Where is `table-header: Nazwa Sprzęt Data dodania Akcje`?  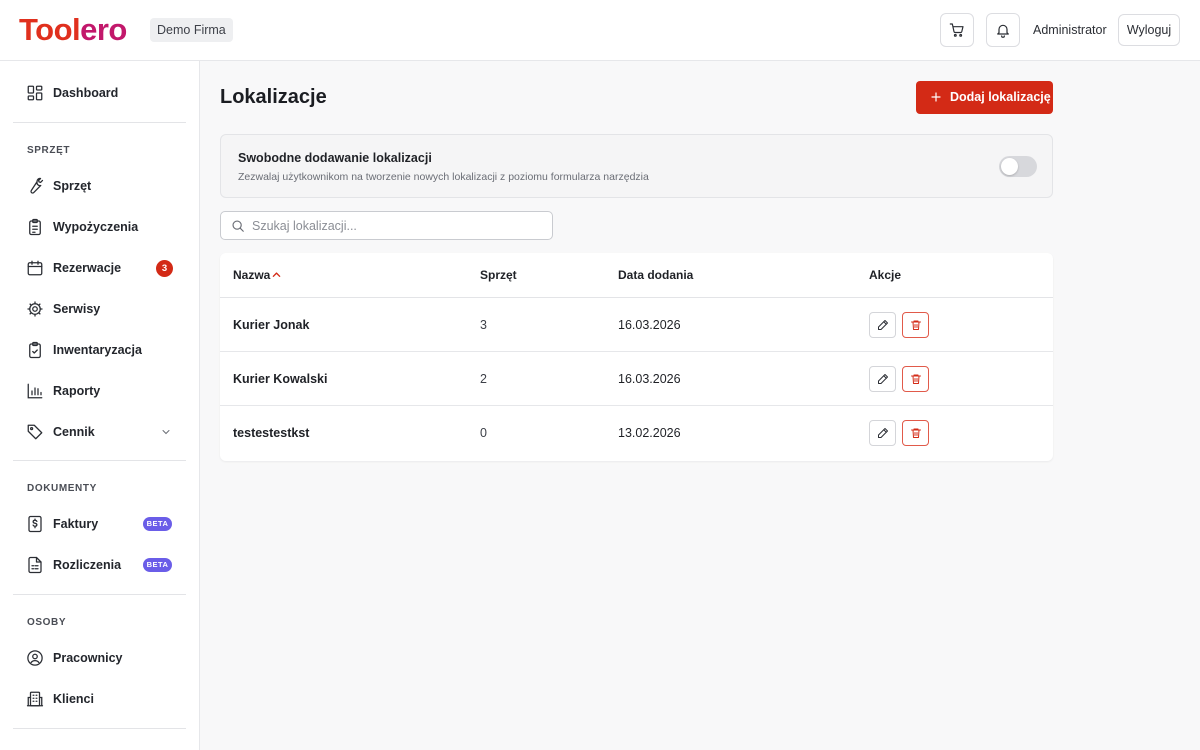 table-header: Nazwa Sprzęt Data dodania Akcje is located at coordinates (636, 275).